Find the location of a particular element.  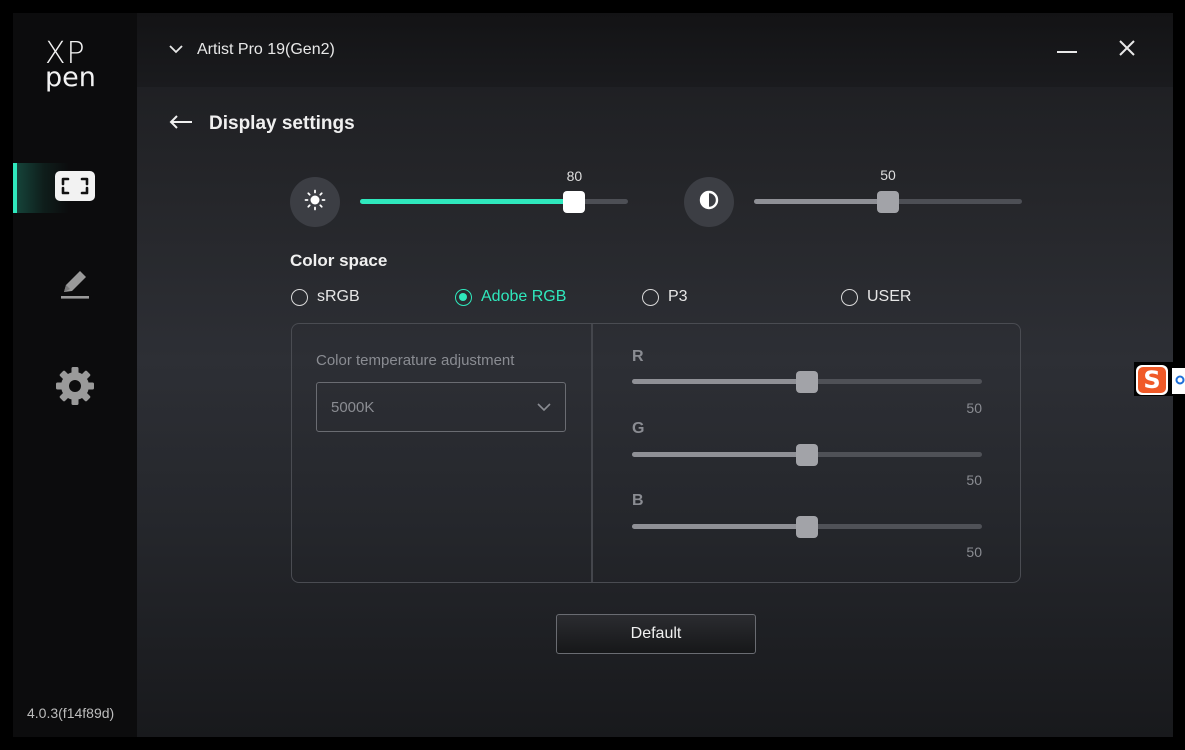

contrast-value: 50 is located at coordinates (888, 175).